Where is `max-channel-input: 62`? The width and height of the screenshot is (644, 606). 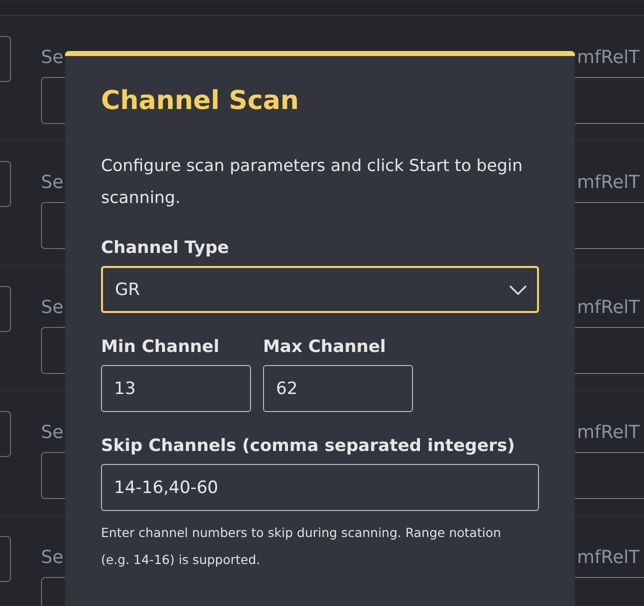
max-channel-input: 62 is located at coordinates (338, 388).